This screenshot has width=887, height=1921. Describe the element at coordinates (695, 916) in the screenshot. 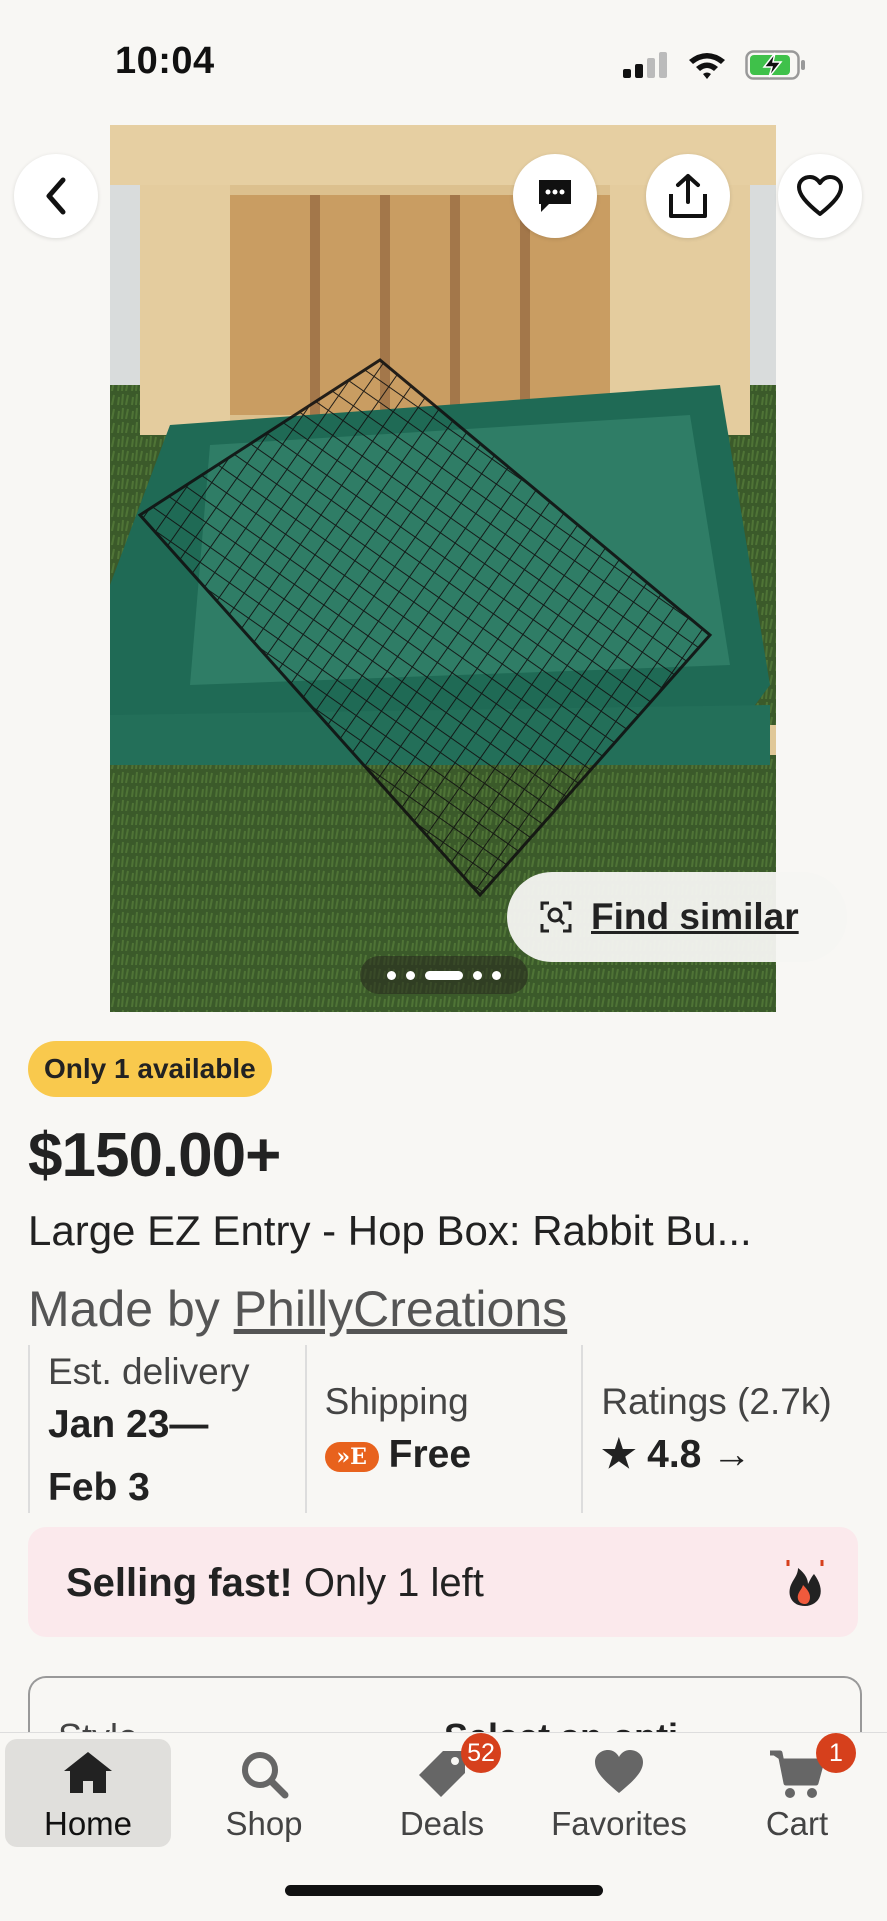

I see `find-similar-label: Find similar` at that location.